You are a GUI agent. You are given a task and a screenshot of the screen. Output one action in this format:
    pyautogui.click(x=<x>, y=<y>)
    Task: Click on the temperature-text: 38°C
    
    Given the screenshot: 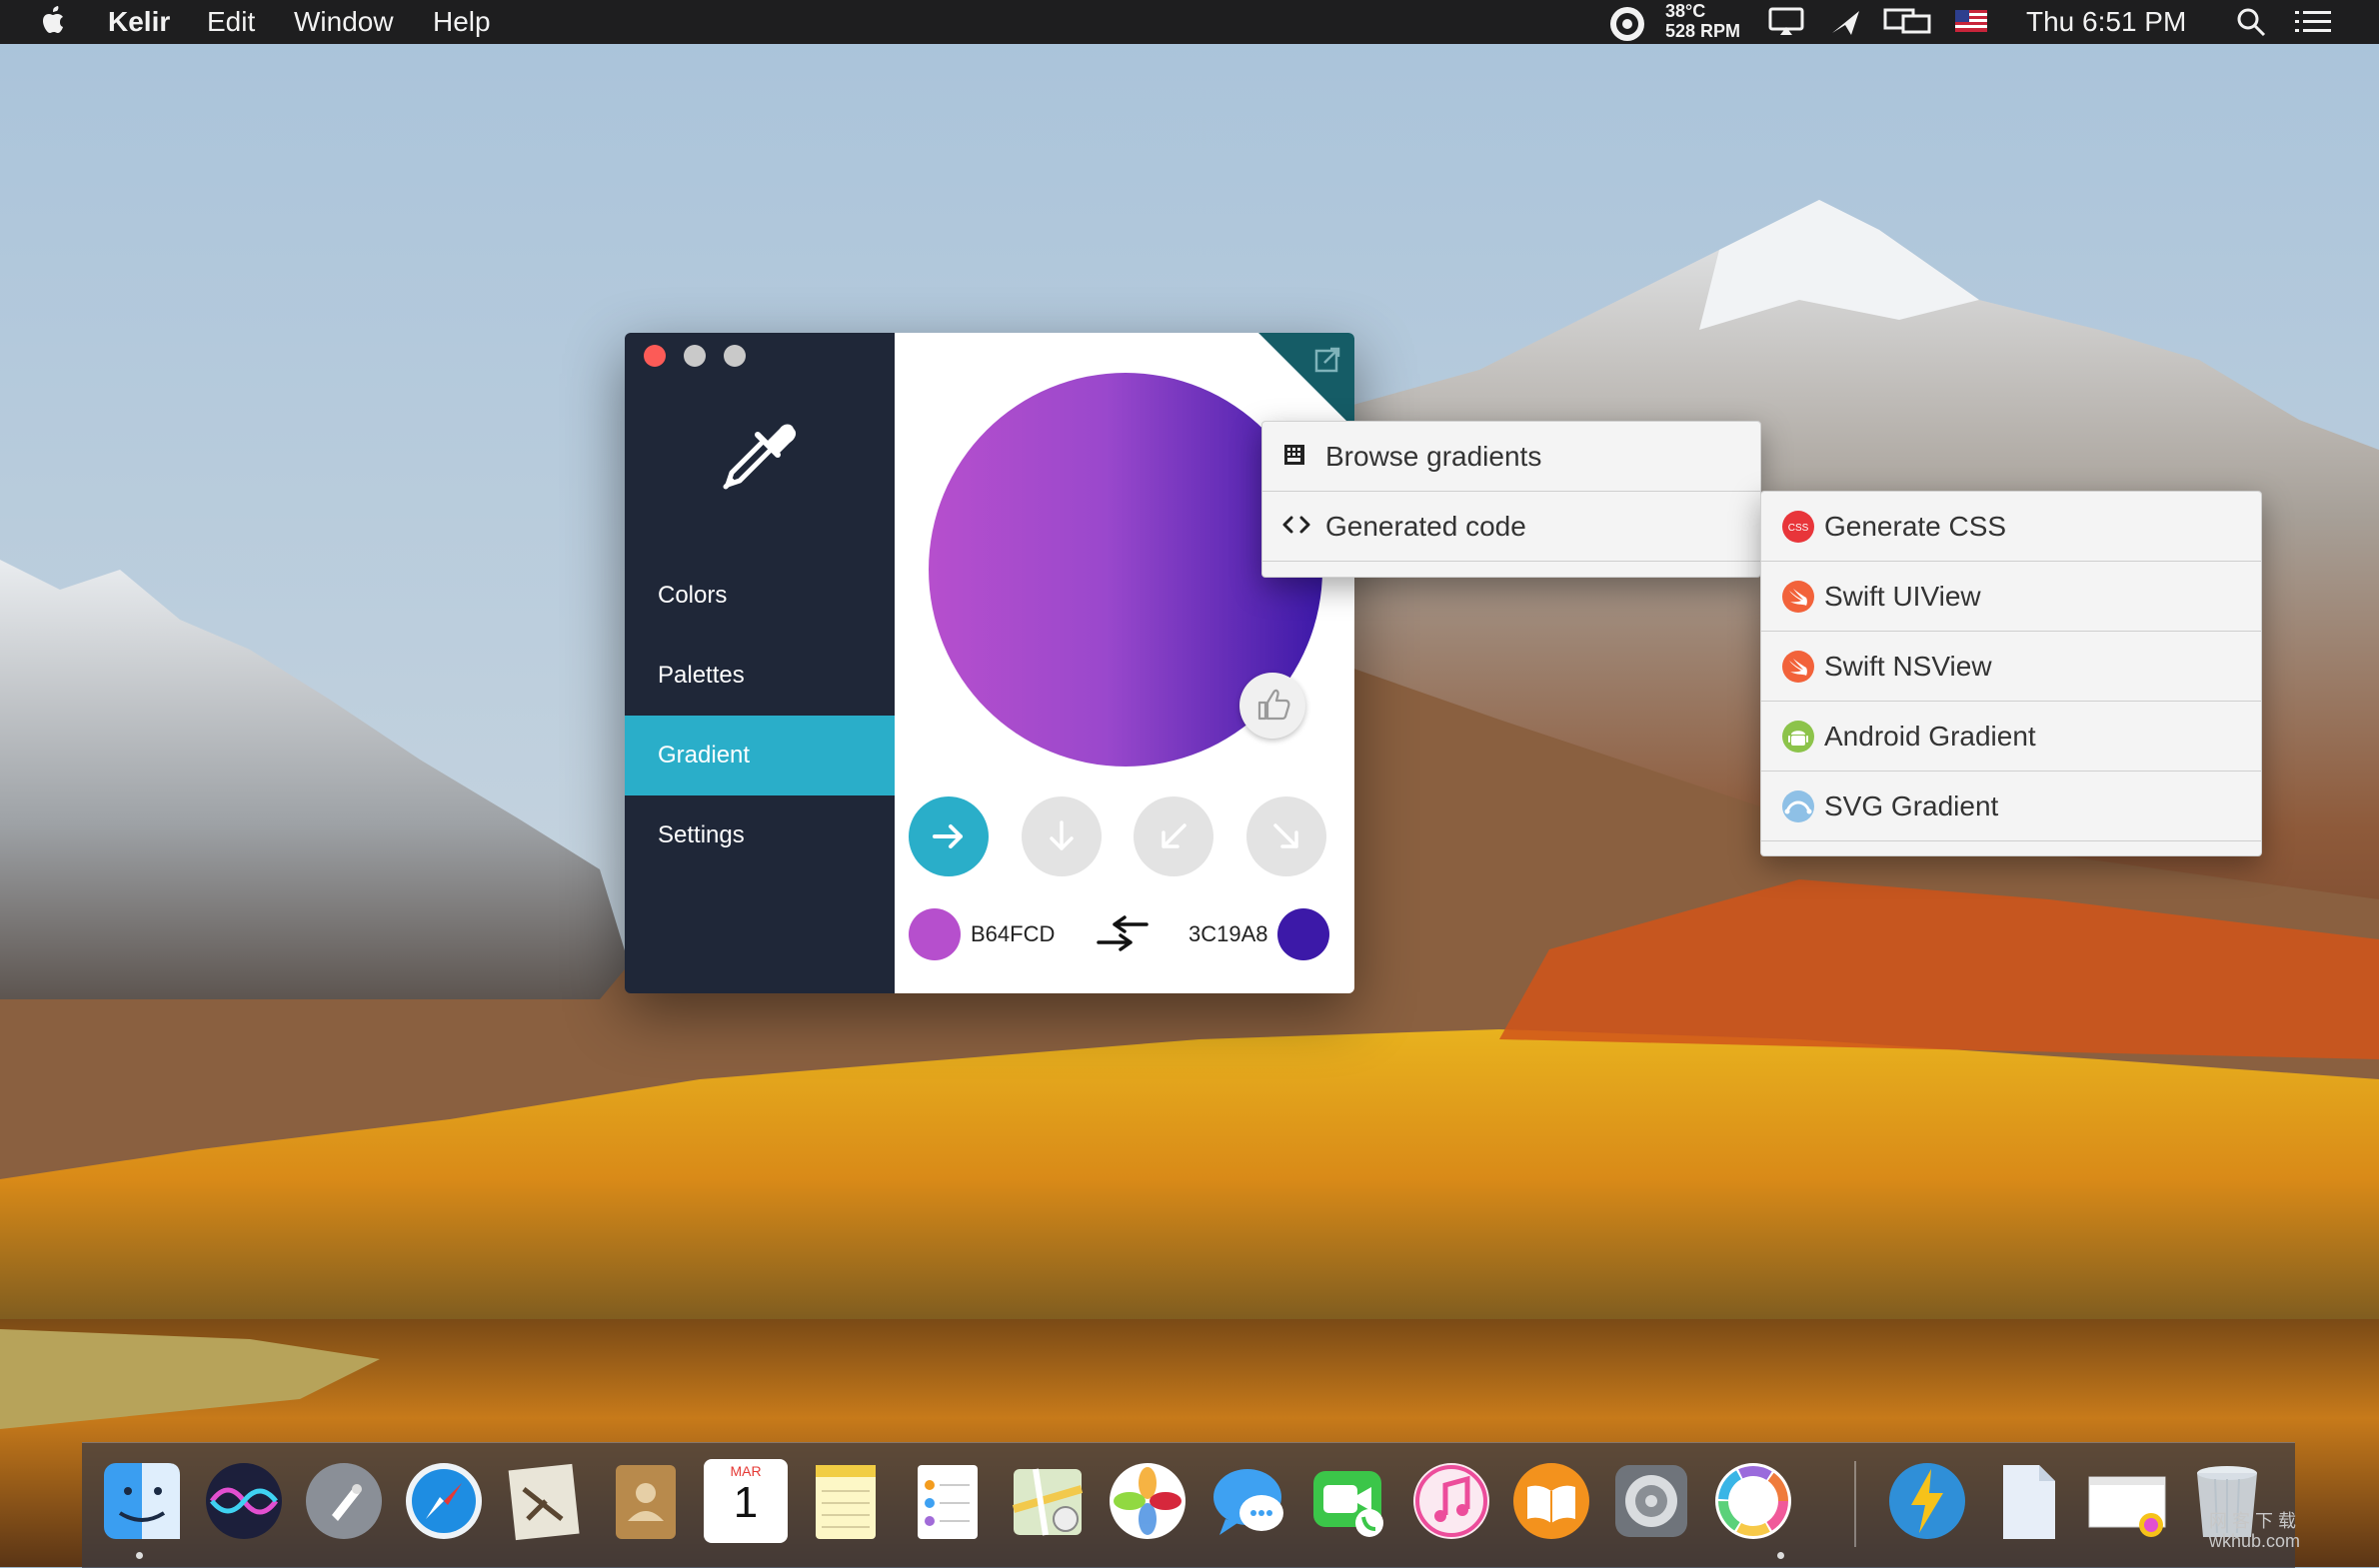 What is the action you would take?
    pyautogui.click(x=1685, y=11)
    